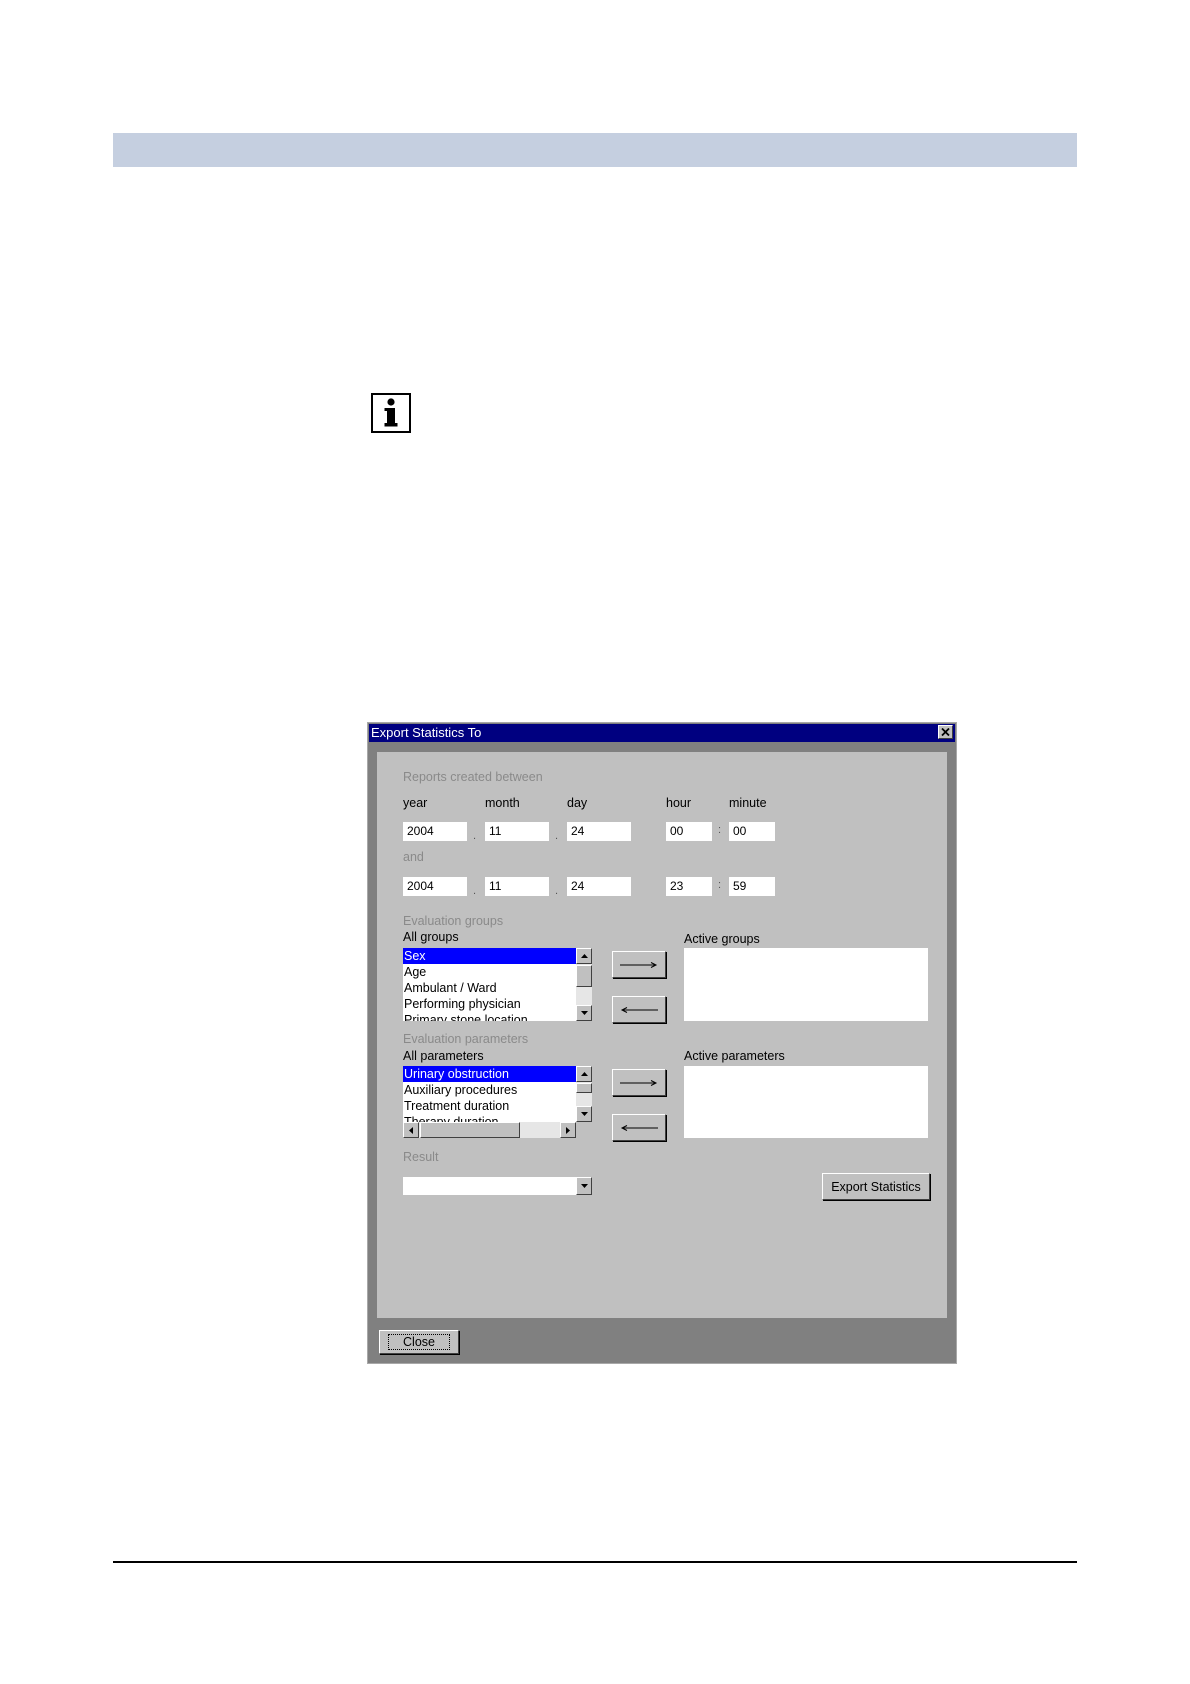 This screenshot has width=1190, height=1684. I want to click on list-item: Performing physician, so click(489, 1004).